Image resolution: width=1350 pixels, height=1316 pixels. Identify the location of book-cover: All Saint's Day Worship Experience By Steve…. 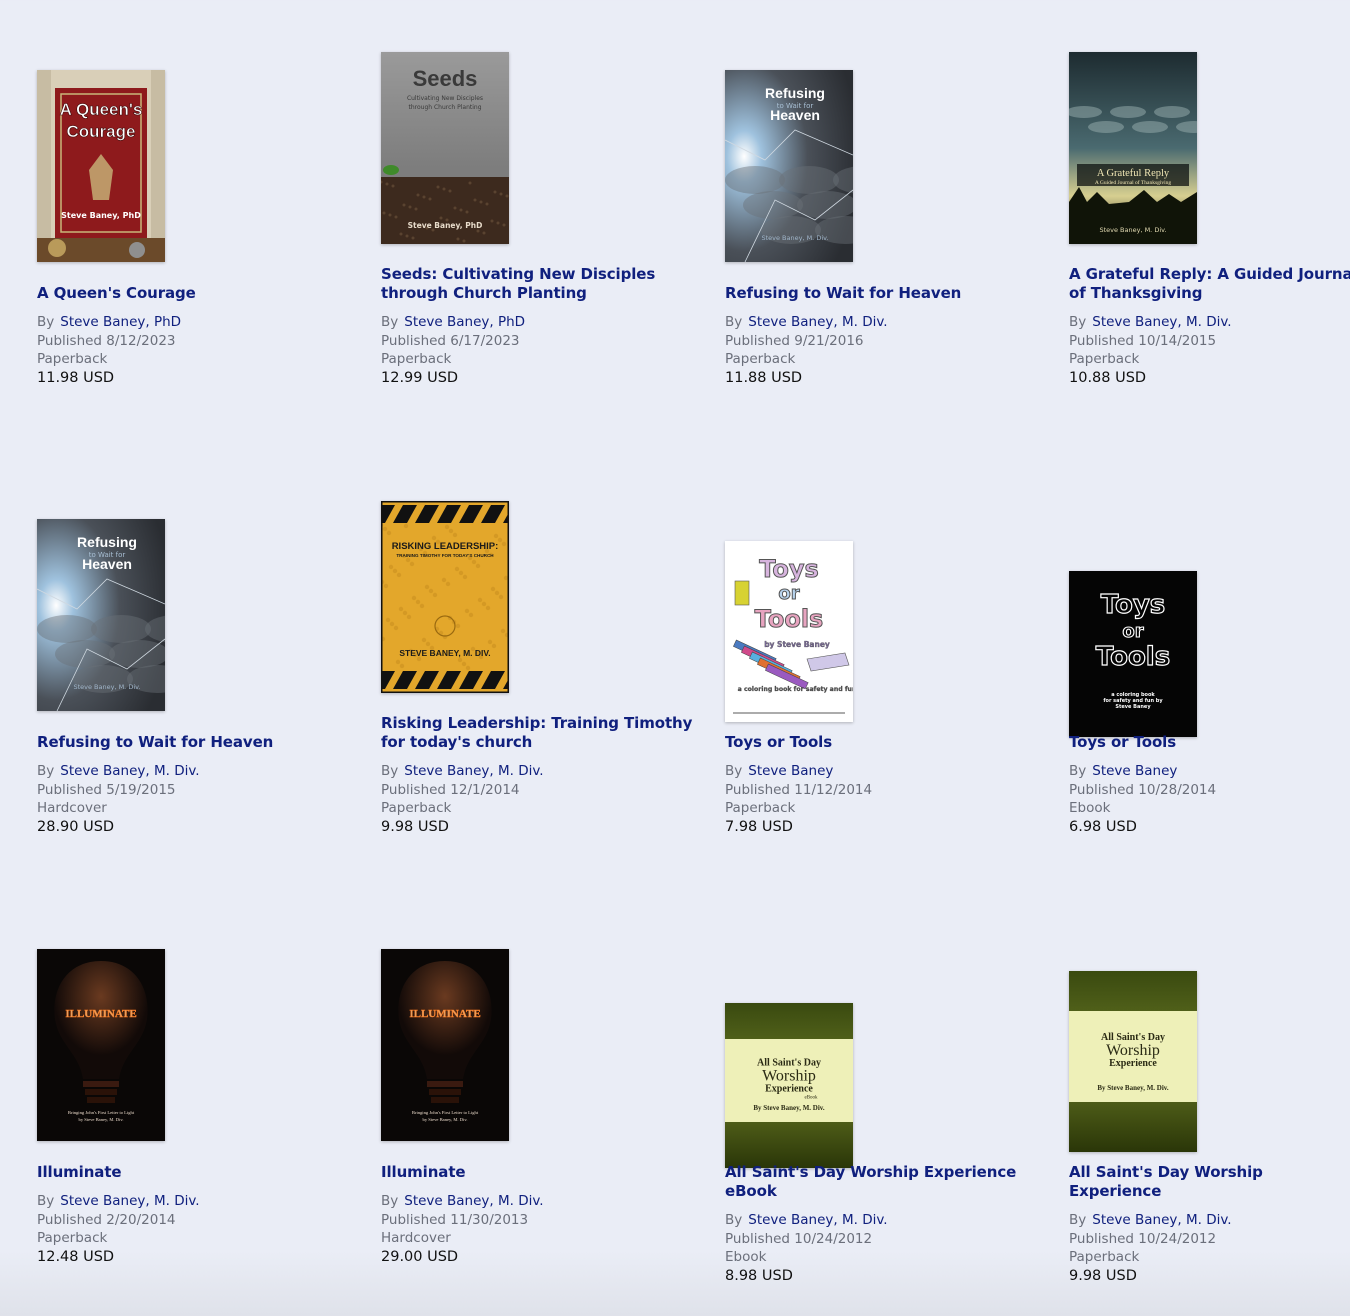
(1133, 1061).